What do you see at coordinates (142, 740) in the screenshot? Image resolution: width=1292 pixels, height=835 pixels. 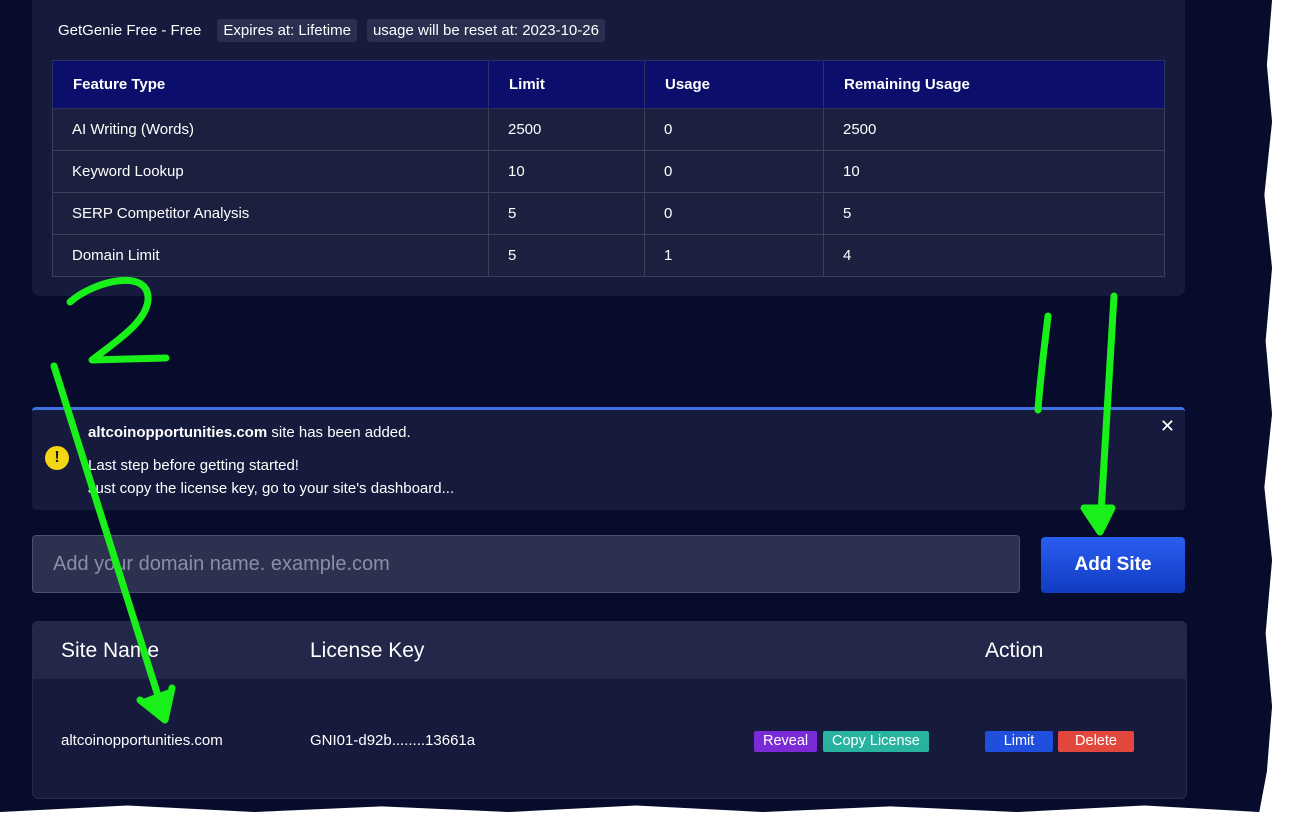 I see `site-name-cell: altcoinopportunities.com` at bounding box center [142, 740].